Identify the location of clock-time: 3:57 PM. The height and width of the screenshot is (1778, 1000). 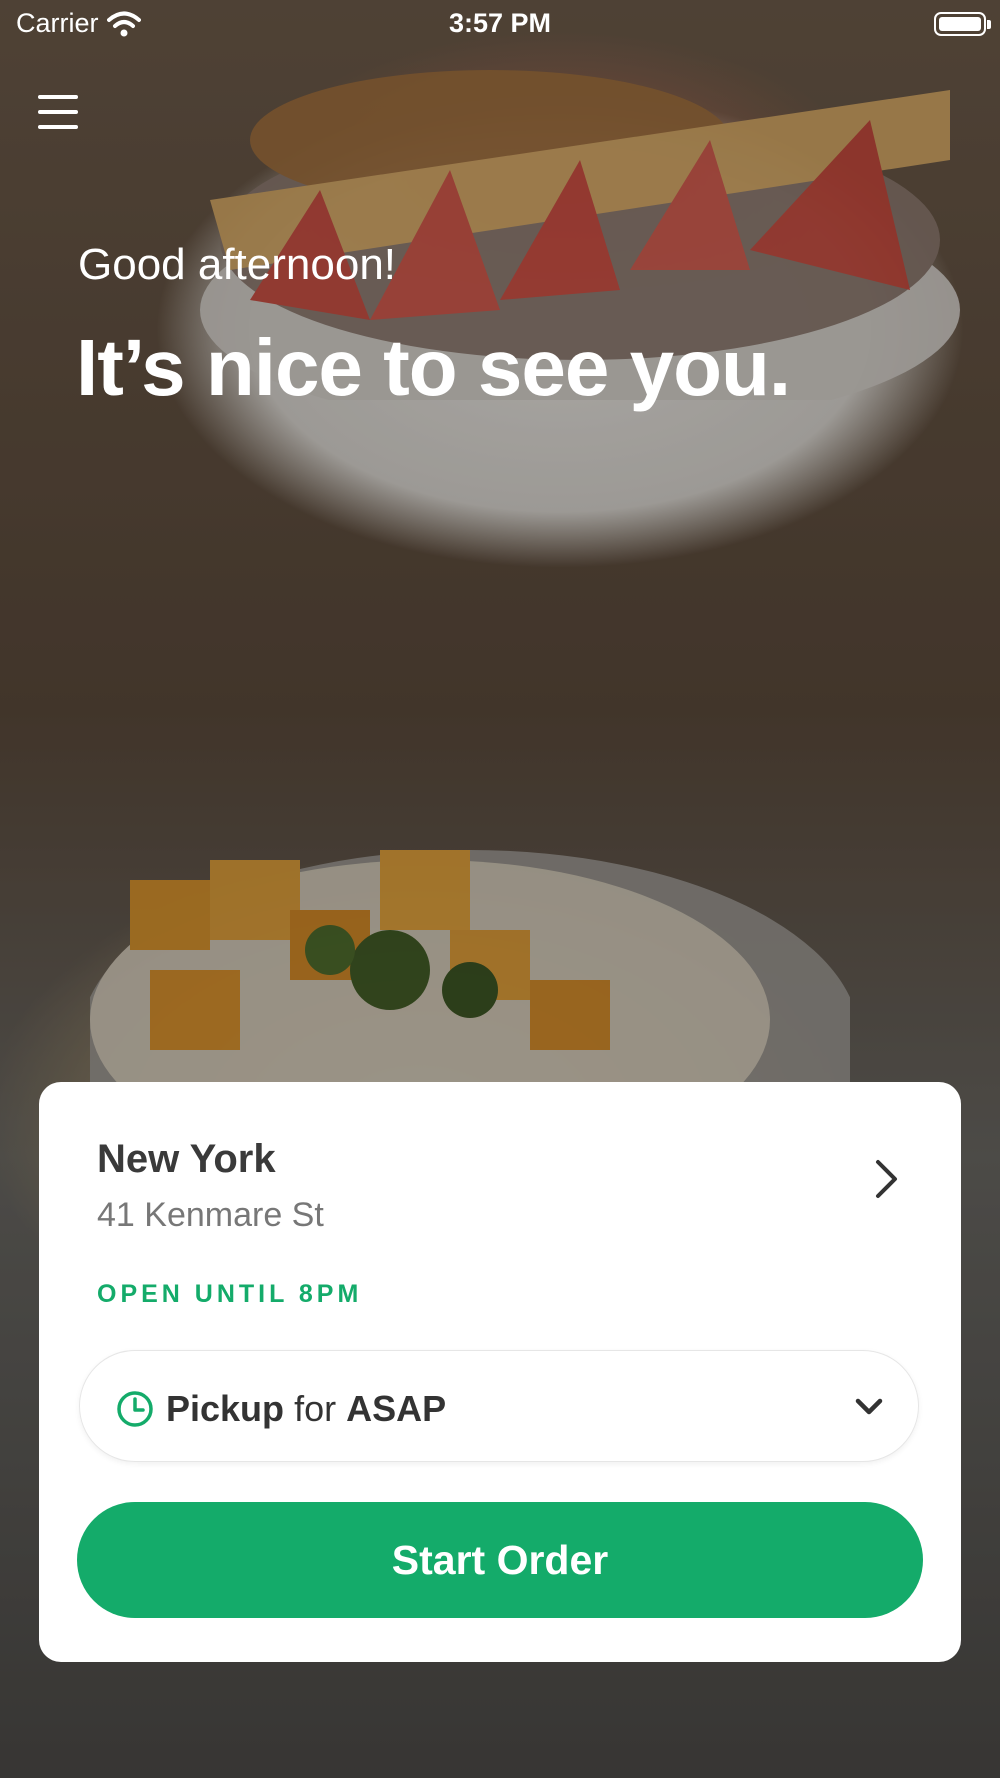
(500, 23).